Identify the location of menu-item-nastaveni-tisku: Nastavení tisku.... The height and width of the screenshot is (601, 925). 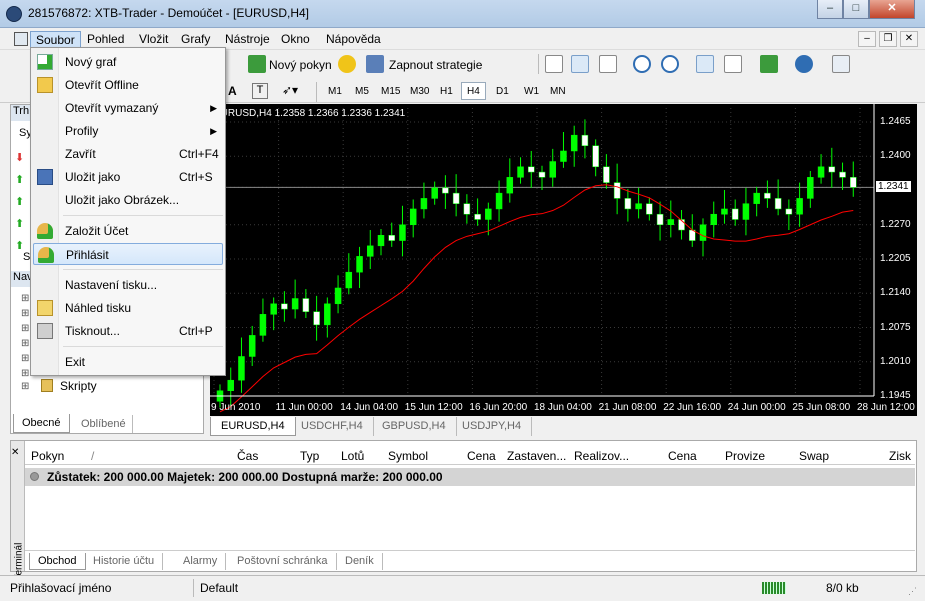
(128, 285).